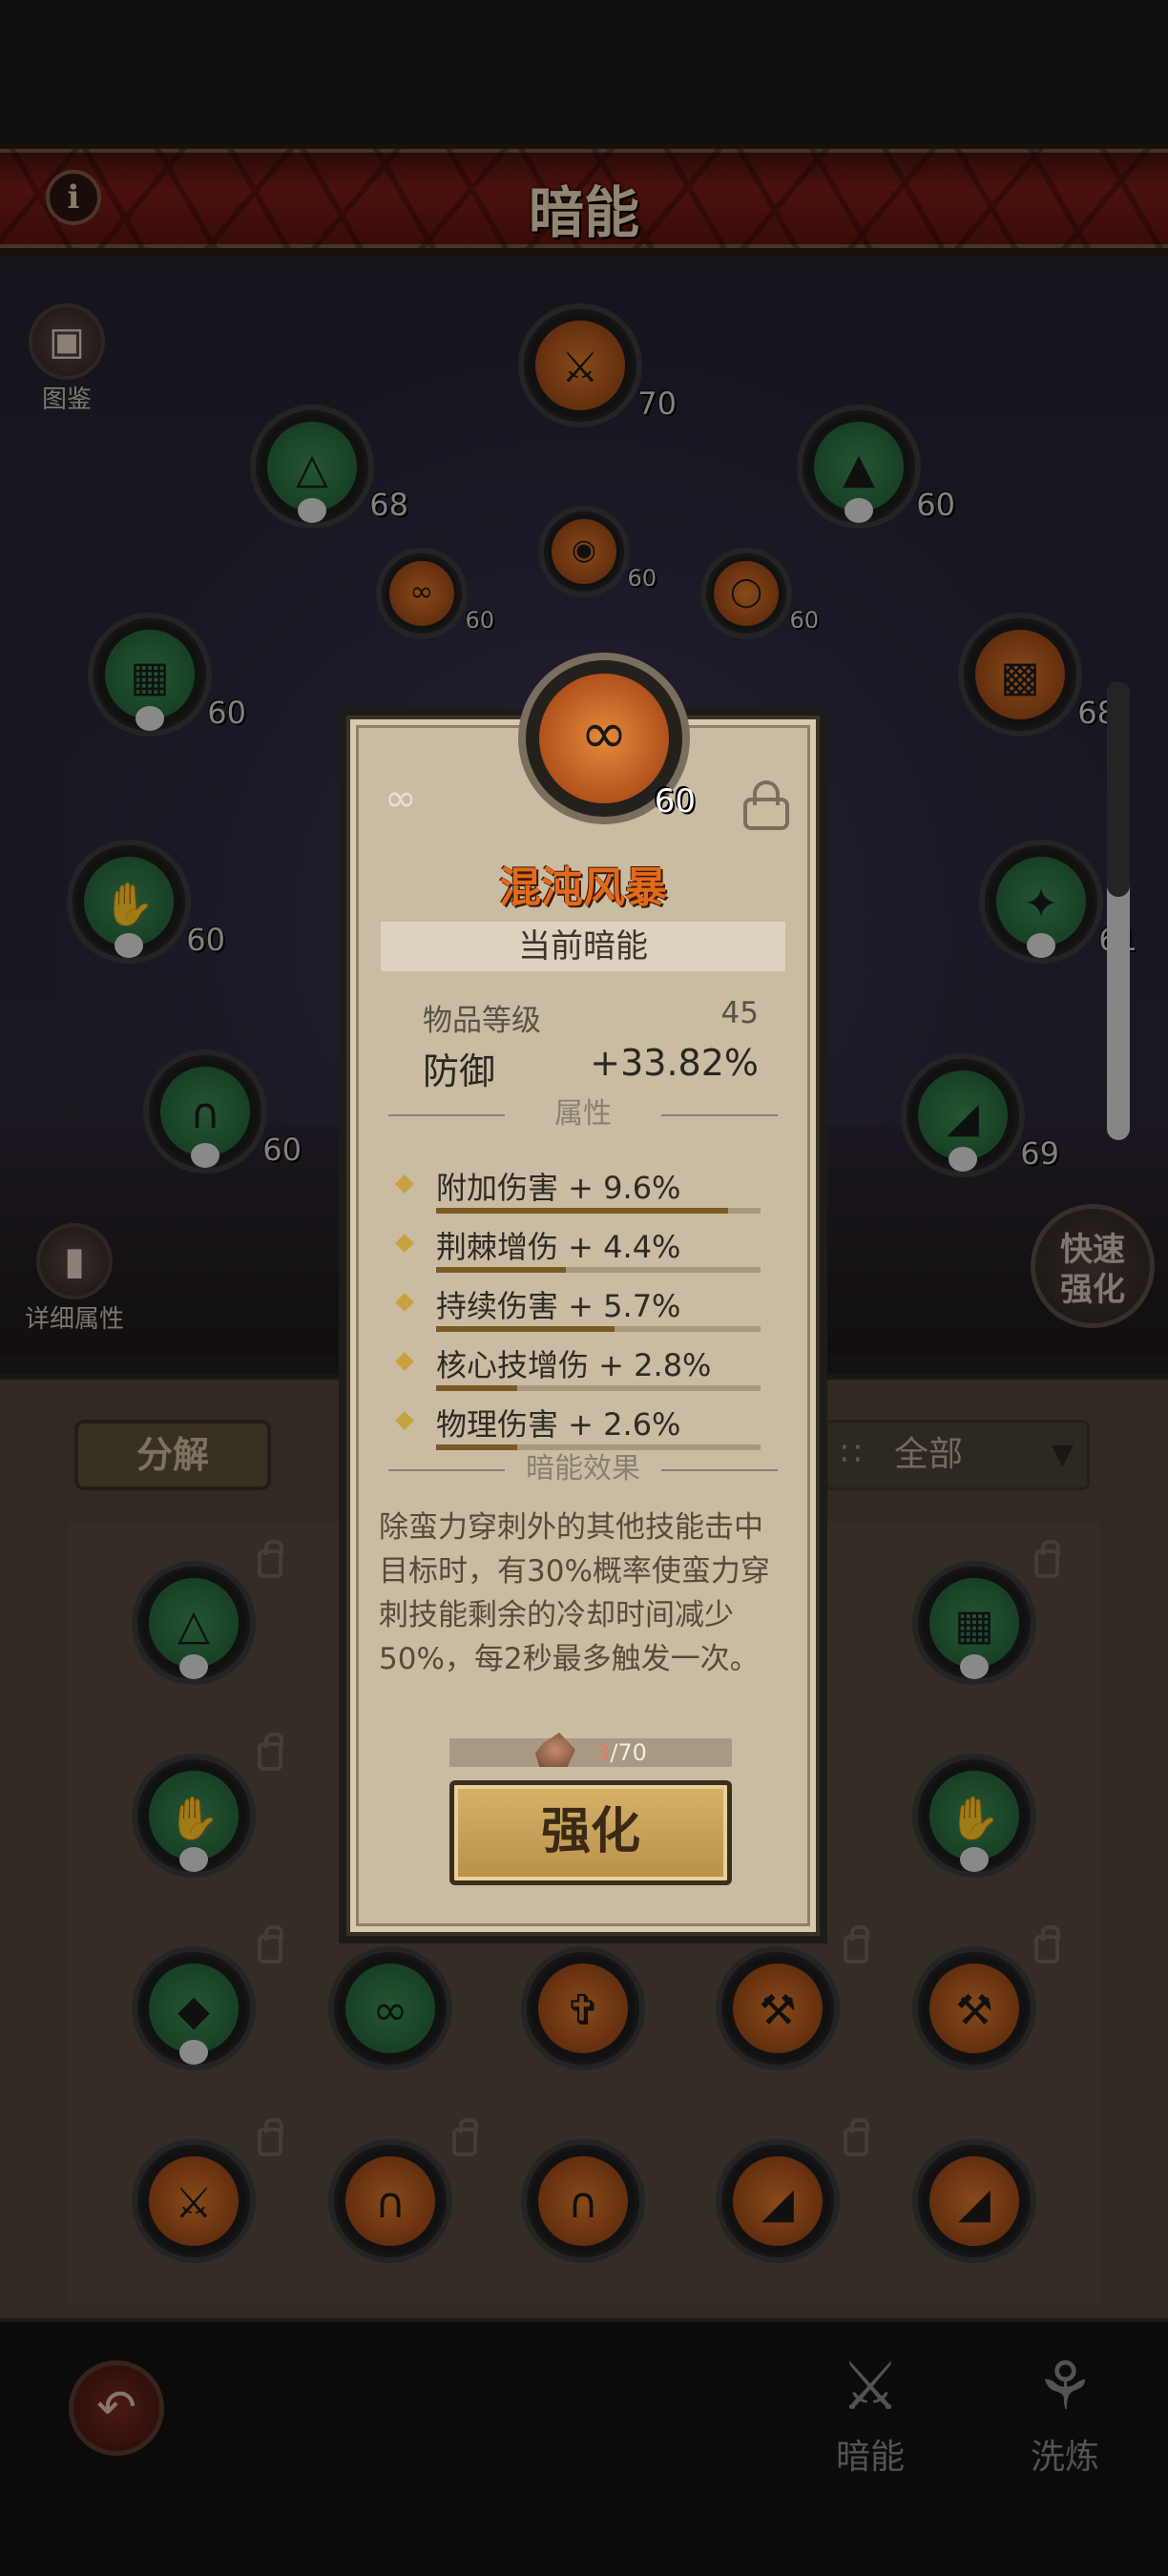 This screenshot has height=2576, width=1168. I want to click on material-cost: 3/70, so click(590, 1750).